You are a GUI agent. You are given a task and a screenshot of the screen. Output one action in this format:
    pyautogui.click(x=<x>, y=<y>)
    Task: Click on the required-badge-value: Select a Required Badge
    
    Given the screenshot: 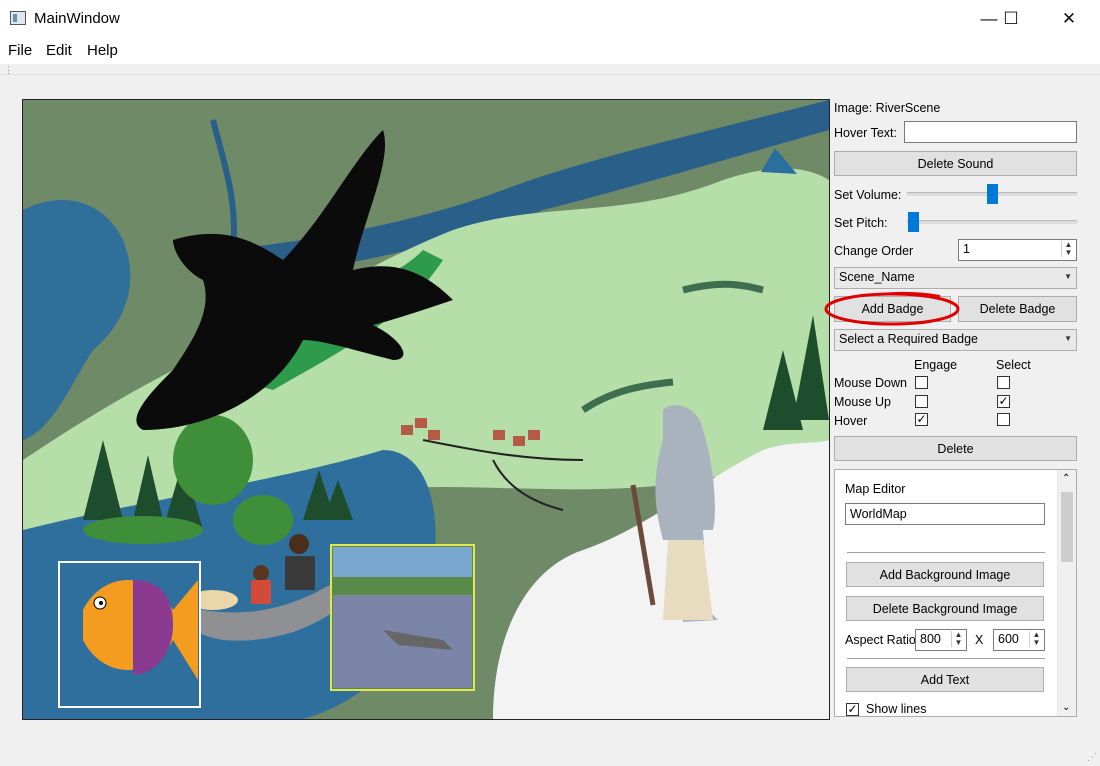 What is the action you would take?
    pyautogui.click(x=908, y=339)
    